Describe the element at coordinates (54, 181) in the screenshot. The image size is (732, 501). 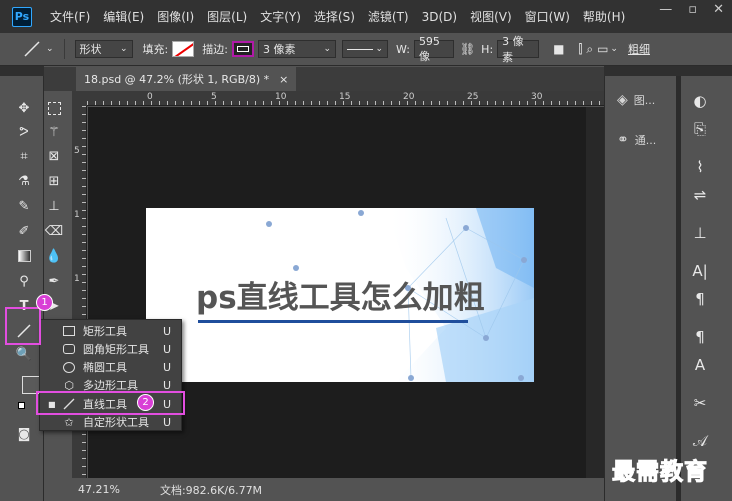
I see `patch-tool-icon: ⊞` at that location.